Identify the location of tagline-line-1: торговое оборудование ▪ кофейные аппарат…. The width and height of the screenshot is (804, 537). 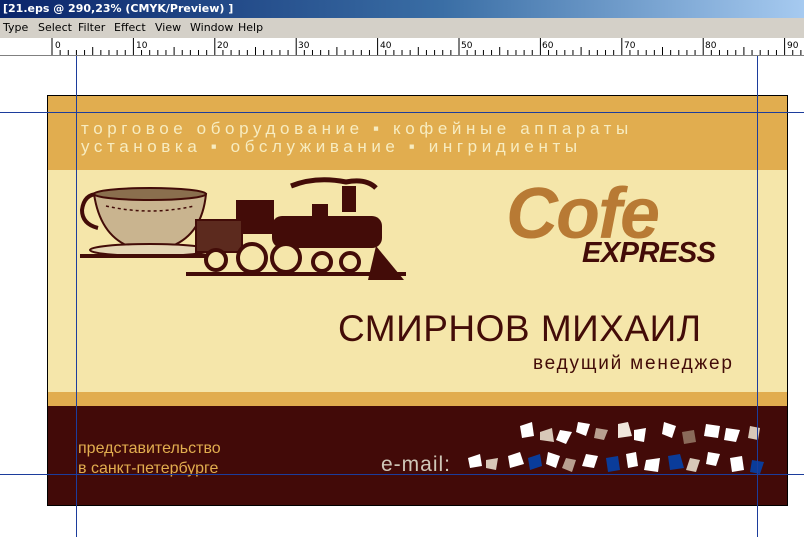
(357, 128).